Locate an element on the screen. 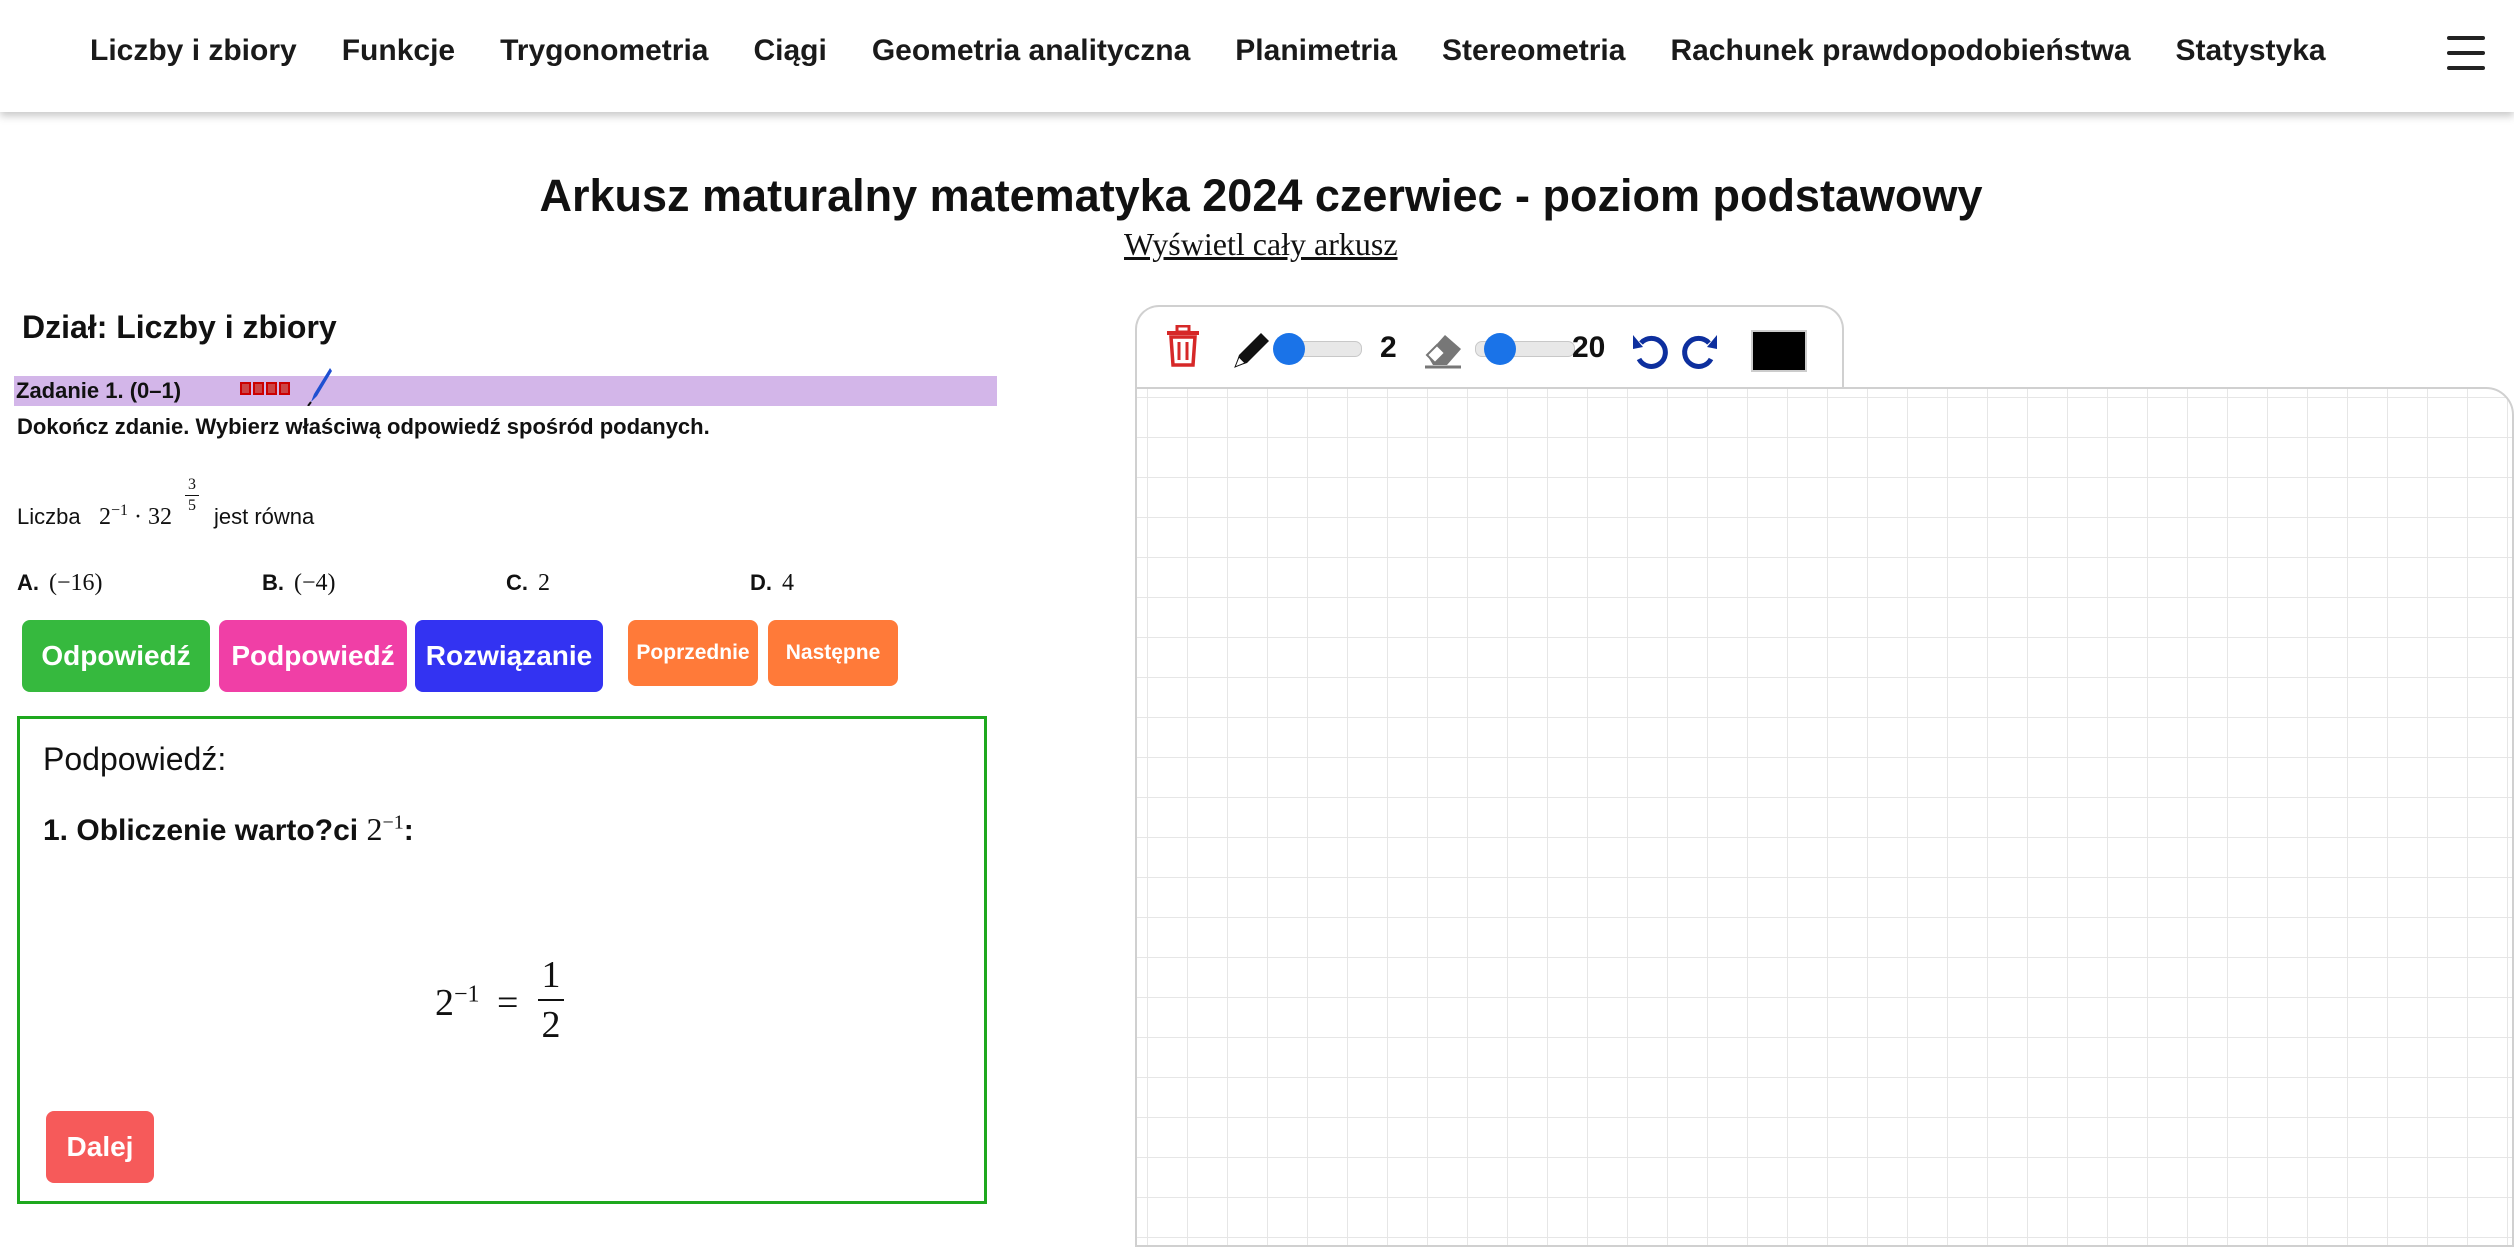  nav-item-liczby-i-zbiory: Liczby i zbiory is located at coordinates (193, 51).